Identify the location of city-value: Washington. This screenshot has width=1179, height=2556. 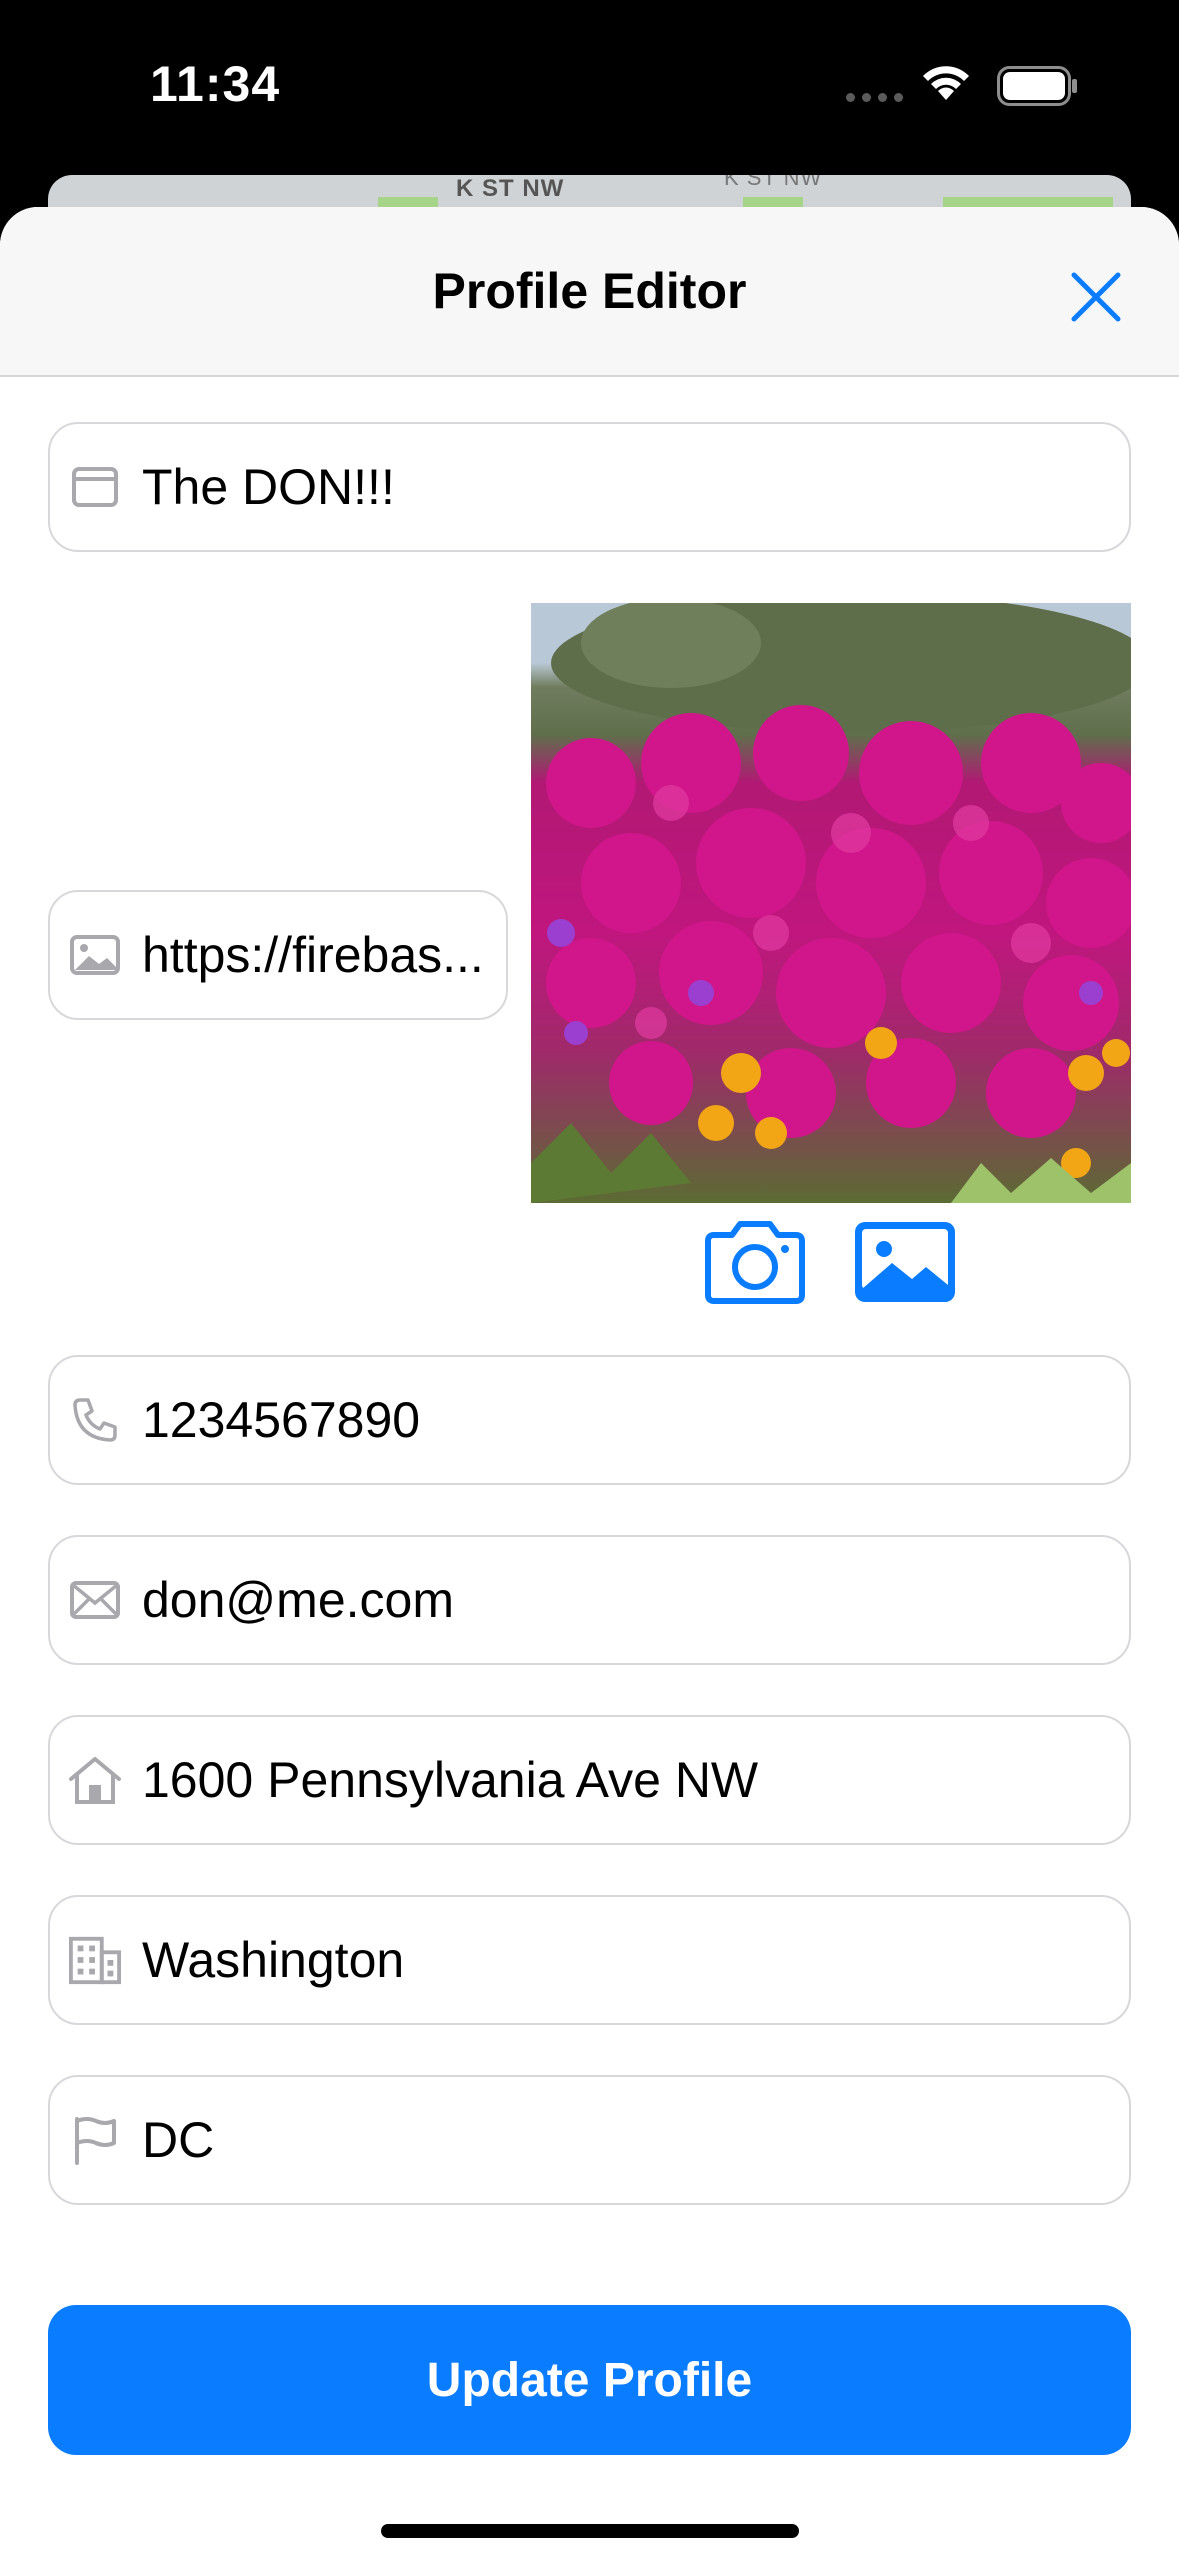
(273, 1960).